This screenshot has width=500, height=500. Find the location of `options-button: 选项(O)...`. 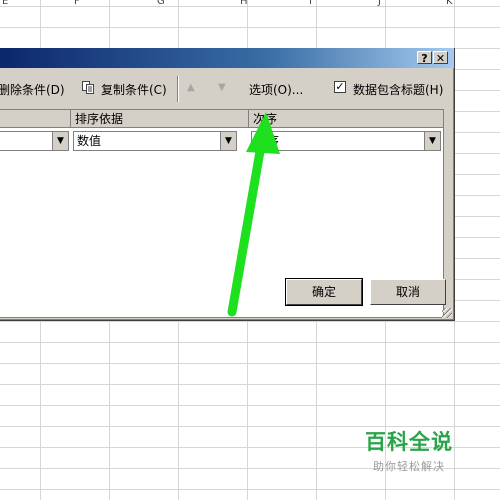

options-button: 选项(O)... is located at coordinates (276, 89).